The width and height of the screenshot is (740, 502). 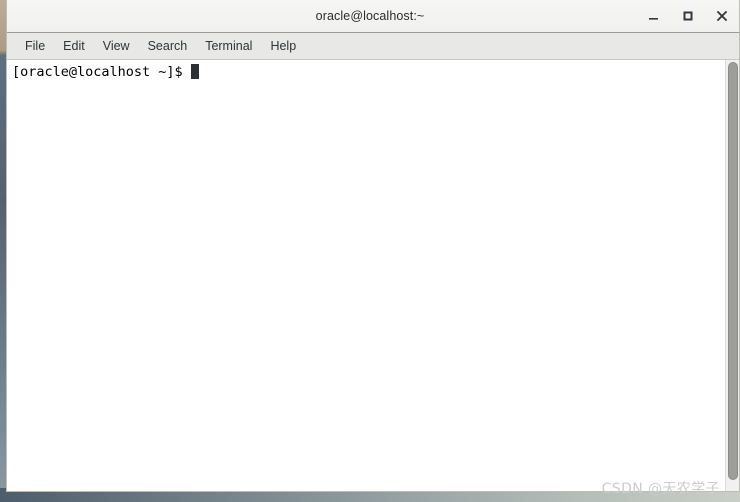 What do you see at coordinates (654, 16) in the screenshot?
I see `minimize-icon` at bounding box center [654, 16].